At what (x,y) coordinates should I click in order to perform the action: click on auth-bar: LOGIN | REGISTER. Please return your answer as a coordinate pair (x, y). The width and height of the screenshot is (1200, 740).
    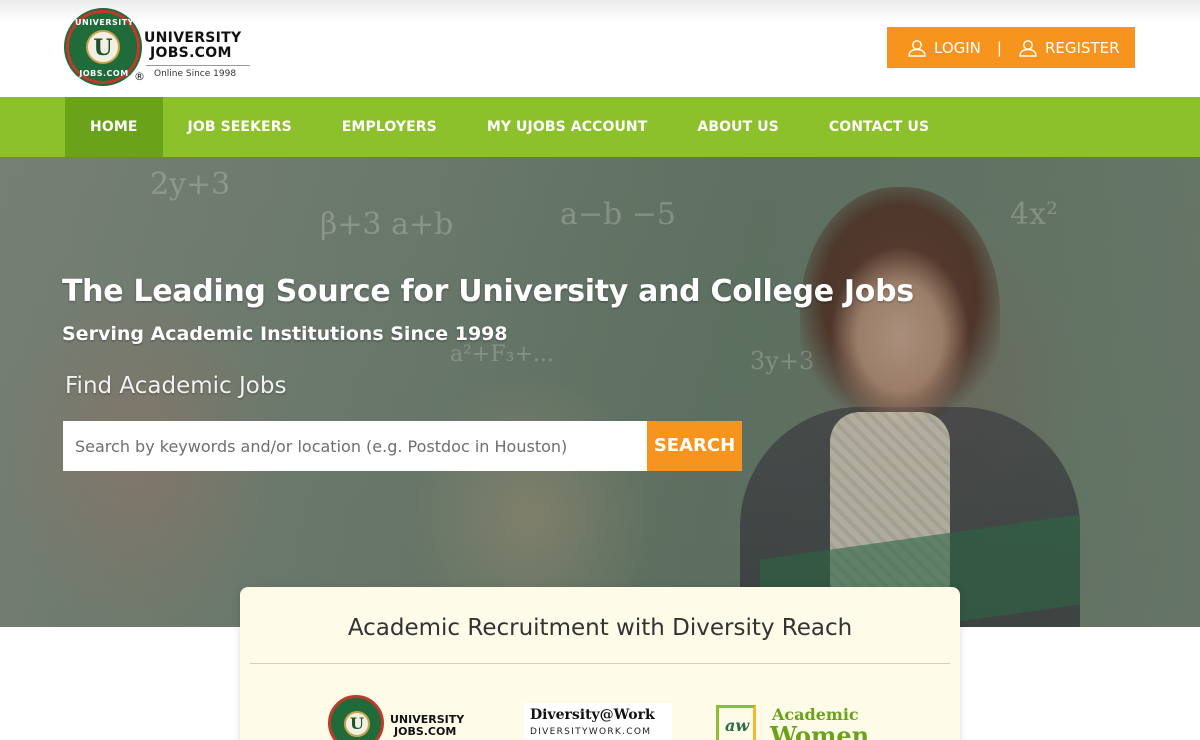
    Looking at the image, I should click on (1011, 47).